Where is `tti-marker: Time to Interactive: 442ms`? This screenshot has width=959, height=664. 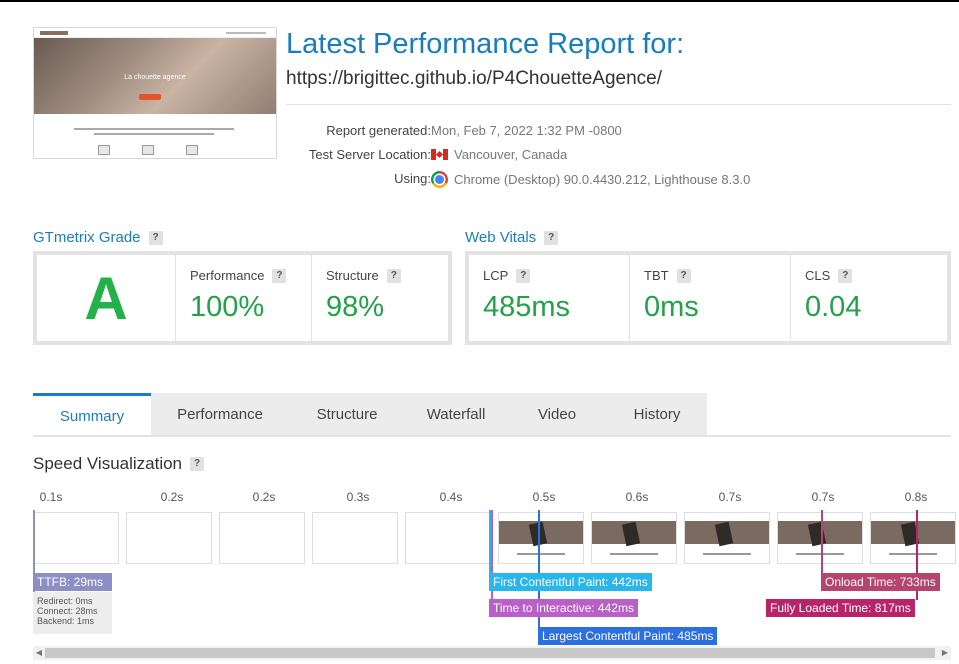
tti-marker: Time to Interactive: 442ms is located at coordinates (563, 608).